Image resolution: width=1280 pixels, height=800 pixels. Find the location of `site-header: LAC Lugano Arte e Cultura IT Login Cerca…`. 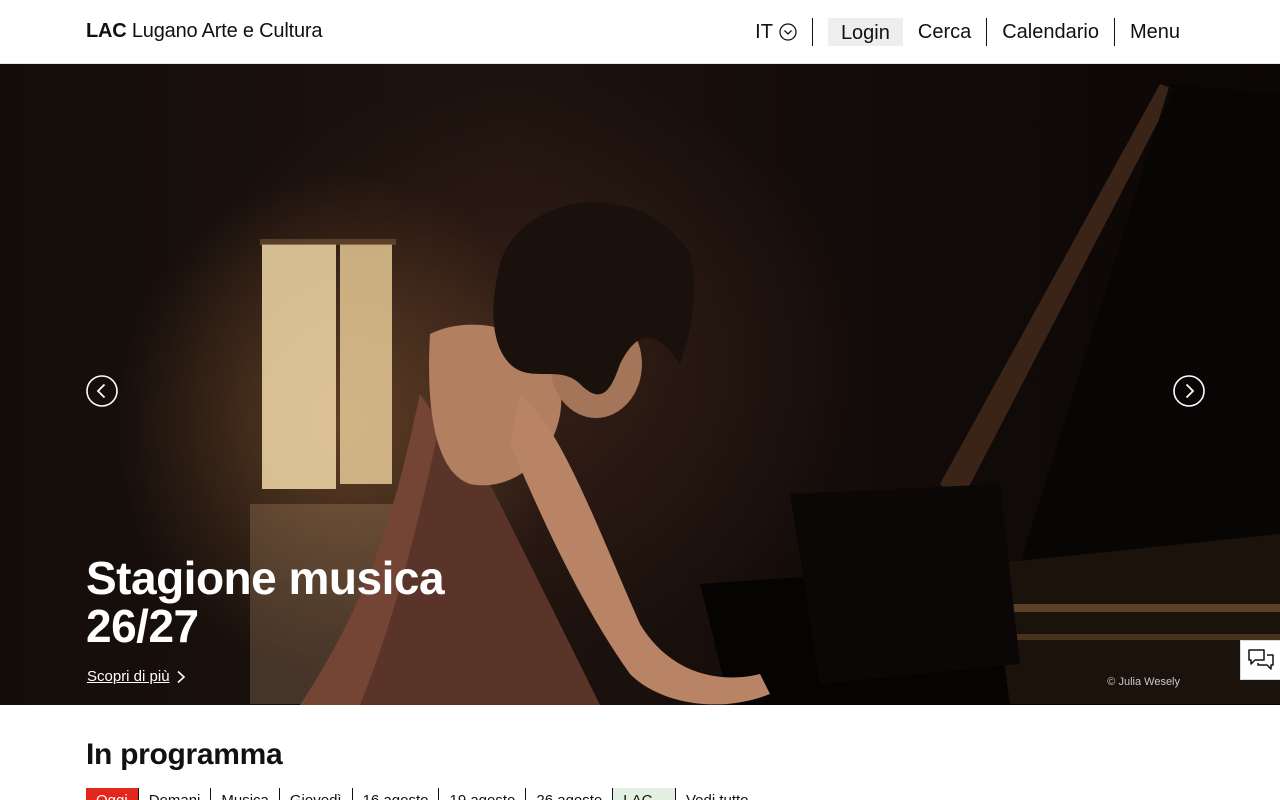

site-header: LAC Lugano Arte e Cultura IT Login Cerca… is located at coordinates (640, 32).